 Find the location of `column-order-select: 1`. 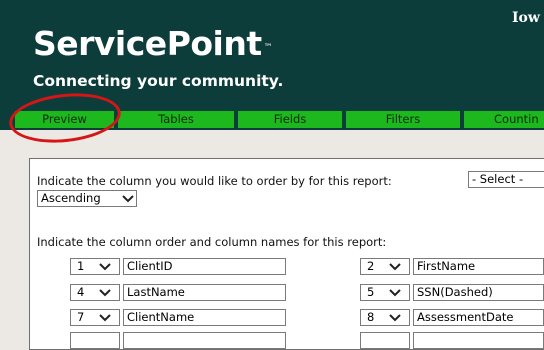

column-order-select: 1 is located at coordinates (95, 266).